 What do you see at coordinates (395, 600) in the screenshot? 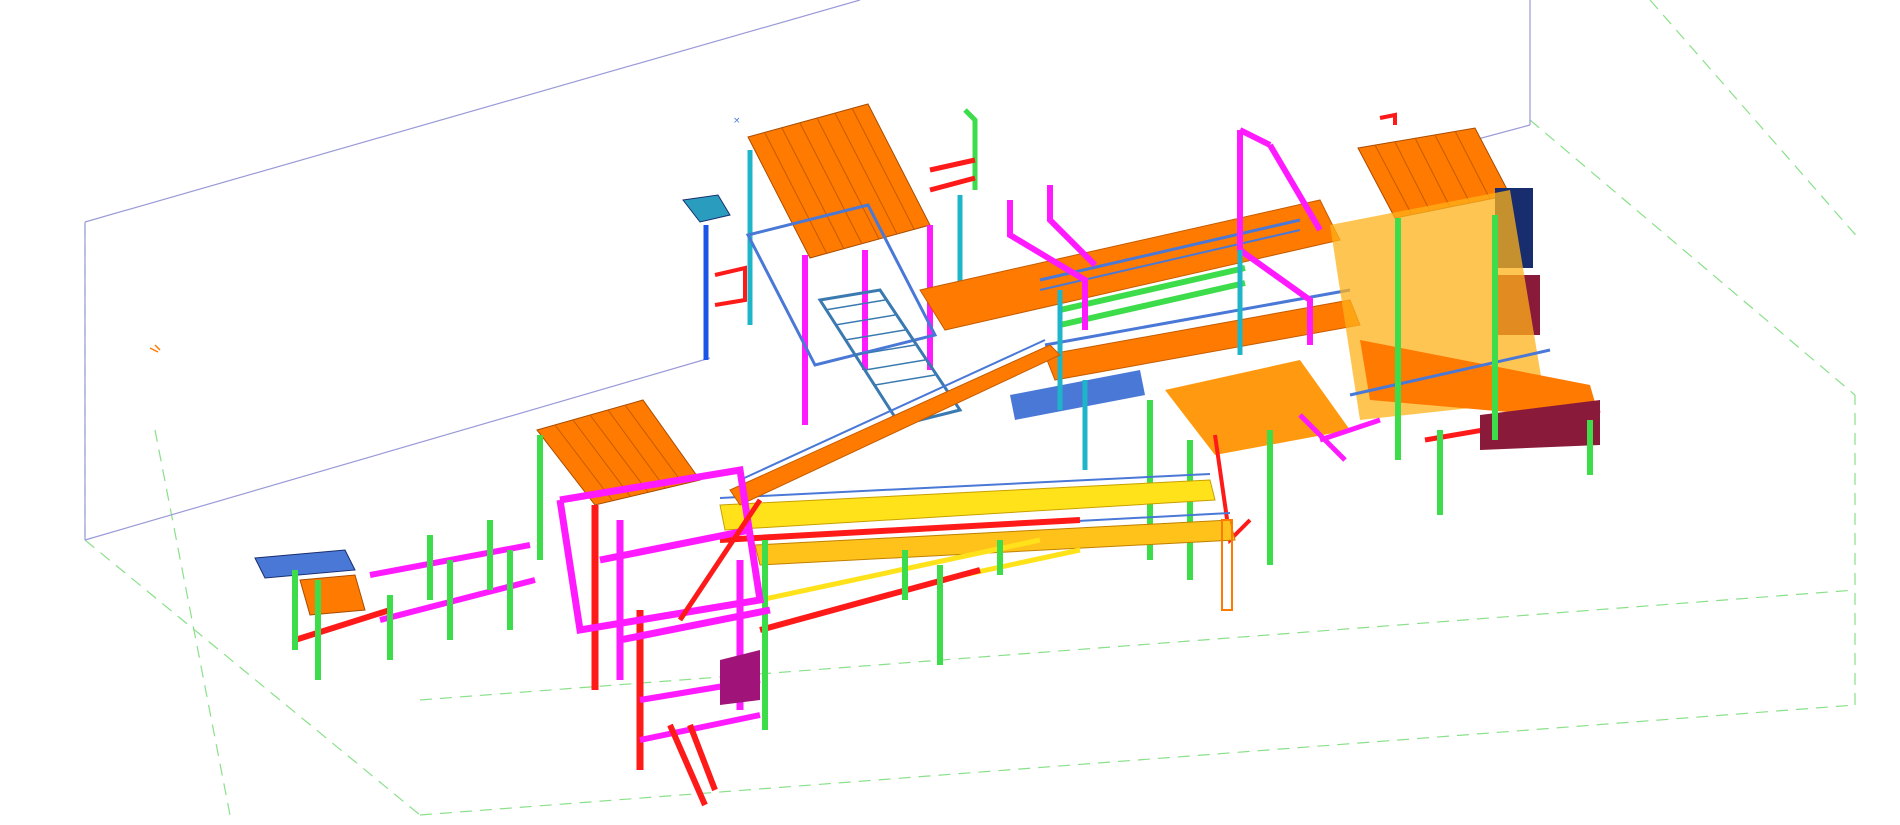
I see `far-left-platform` at bounding box center [395, 600].